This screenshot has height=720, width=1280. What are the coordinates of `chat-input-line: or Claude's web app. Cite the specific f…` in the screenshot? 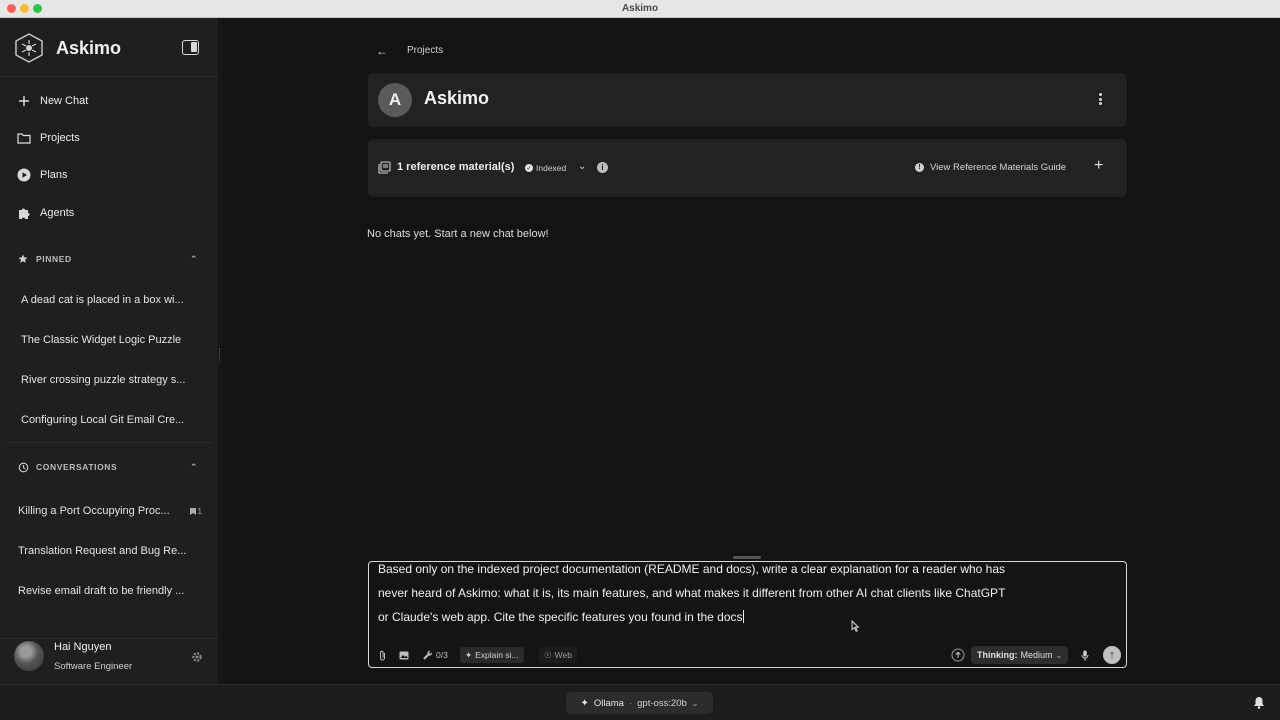 It's located at (560, 617).